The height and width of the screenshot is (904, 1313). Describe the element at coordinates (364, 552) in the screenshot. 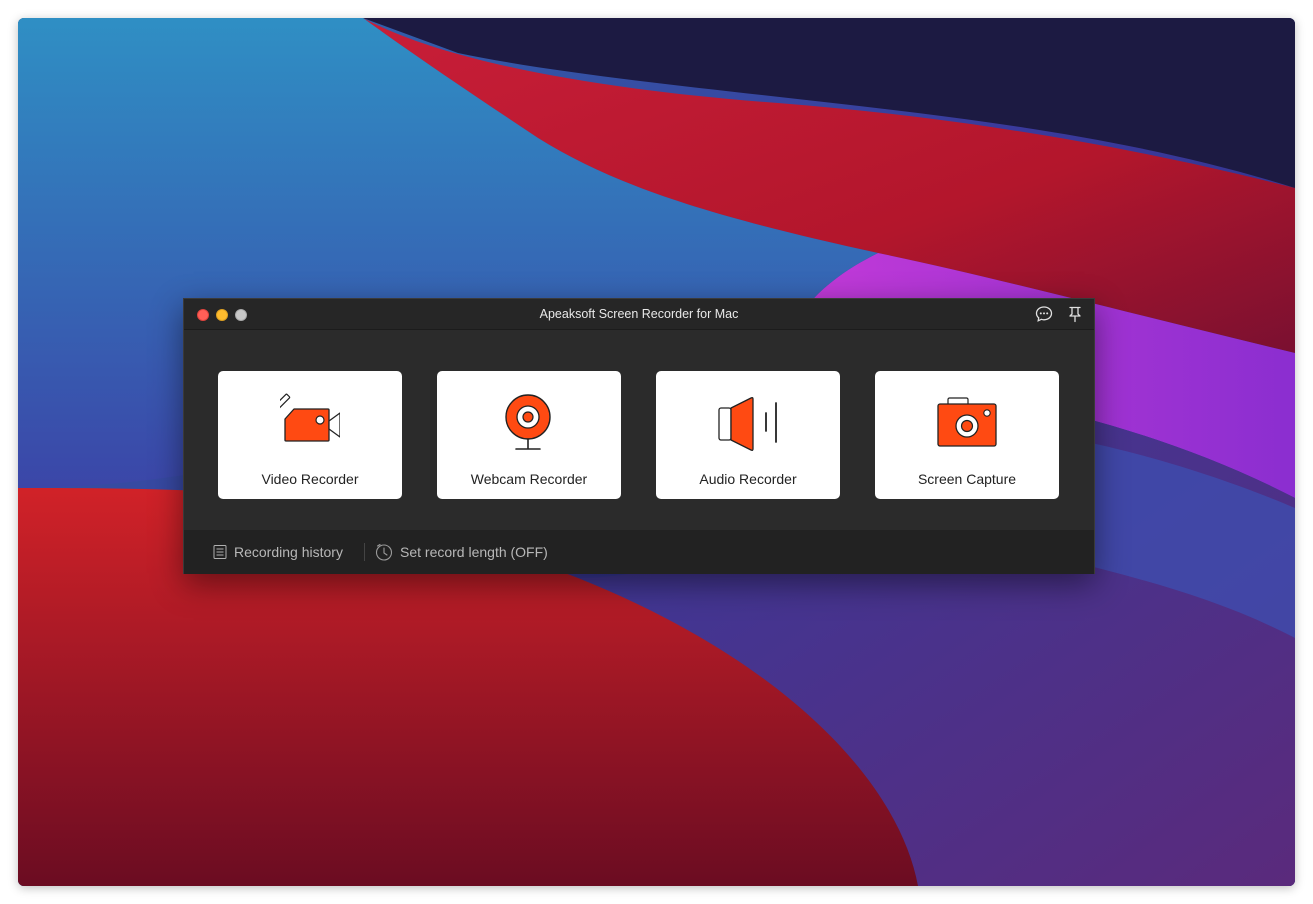

I see `footer-divider` at that location.